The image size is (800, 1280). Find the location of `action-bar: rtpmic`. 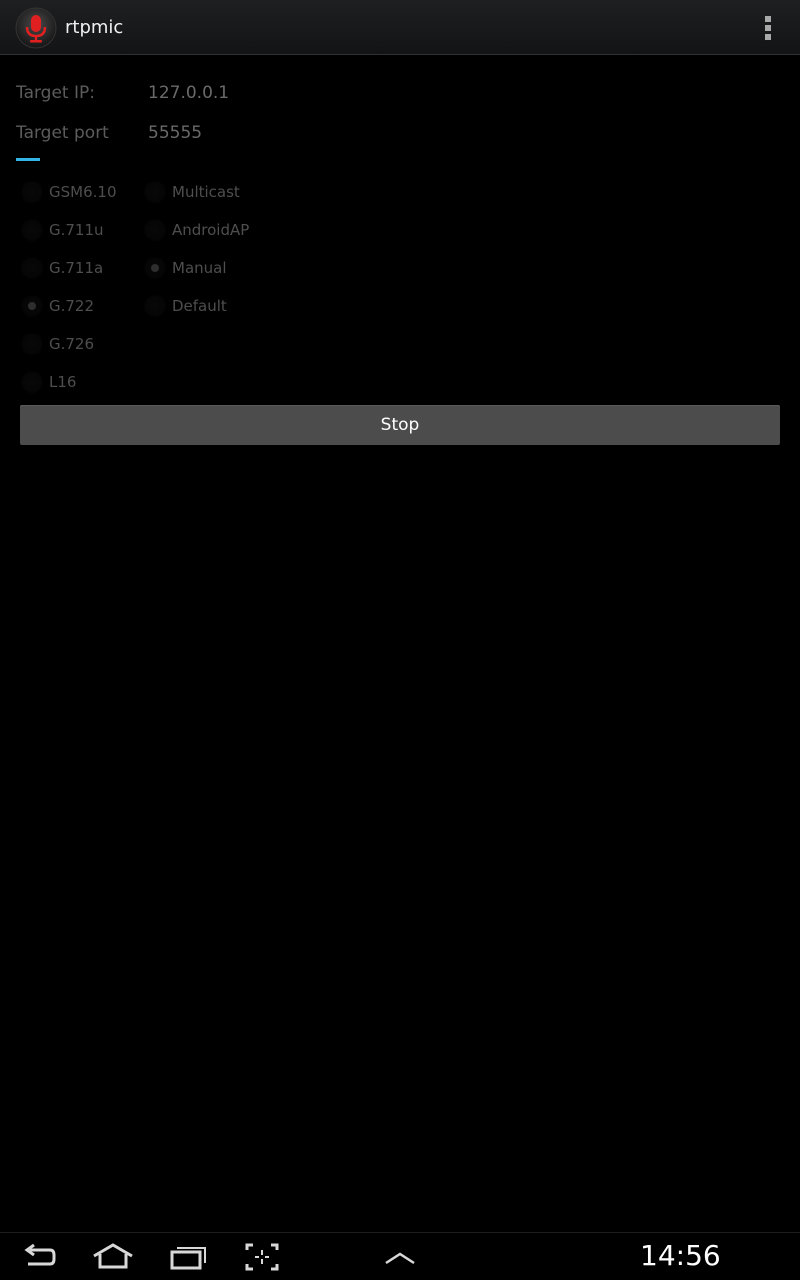

action-bar: rtpmic is located at coordinates (400, 27).